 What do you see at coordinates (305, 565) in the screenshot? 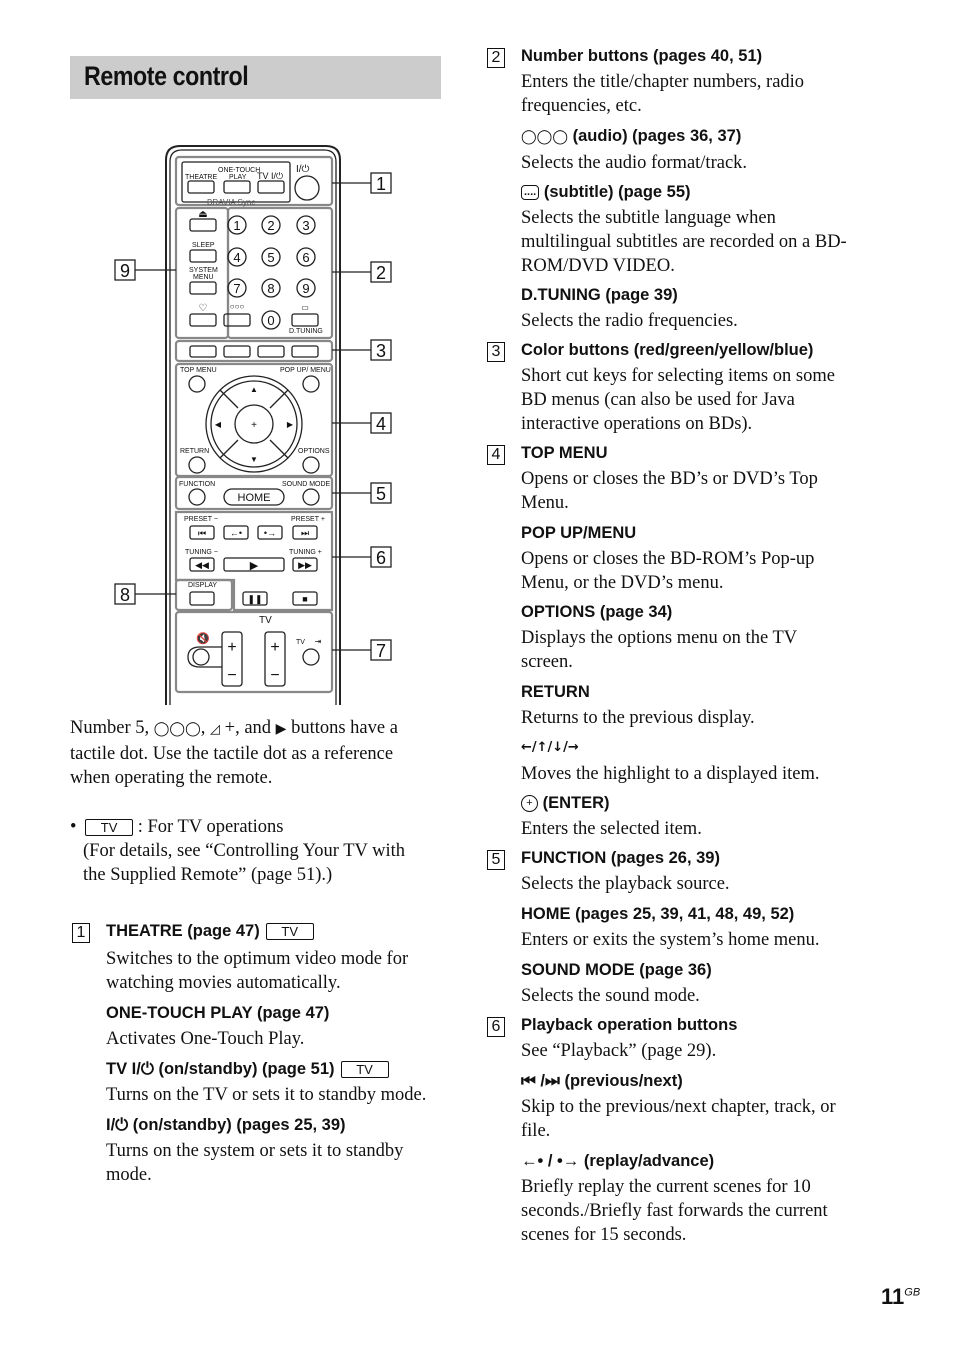
I see `fast-forward-icon: ▶▶` at bounding box center [305, 565].